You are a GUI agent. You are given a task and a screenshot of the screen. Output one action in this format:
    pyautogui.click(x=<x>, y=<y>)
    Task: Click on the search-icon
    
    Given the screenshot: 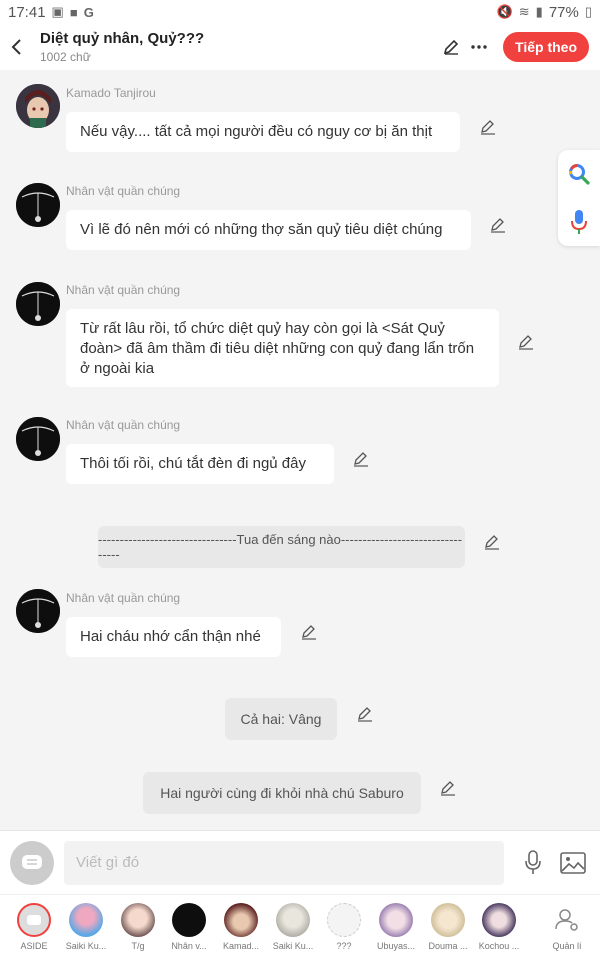 What is the action you would take?
    pyautogui.click(x=579, y=174)
    